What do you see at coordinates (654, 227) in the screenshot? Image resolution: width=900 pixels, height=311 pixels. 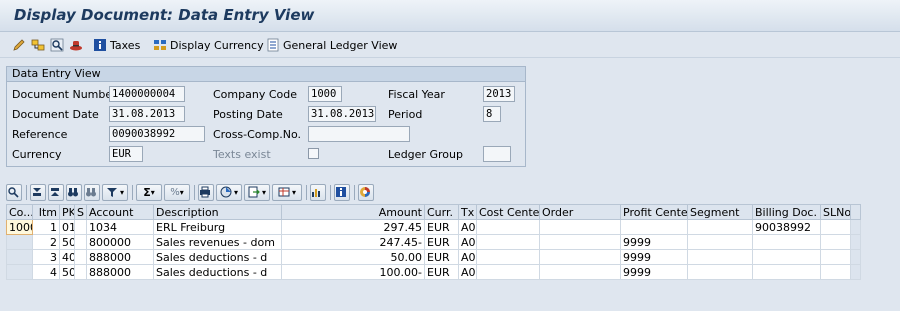 I see `cell-profit-center` at bounding box center [654, 227].